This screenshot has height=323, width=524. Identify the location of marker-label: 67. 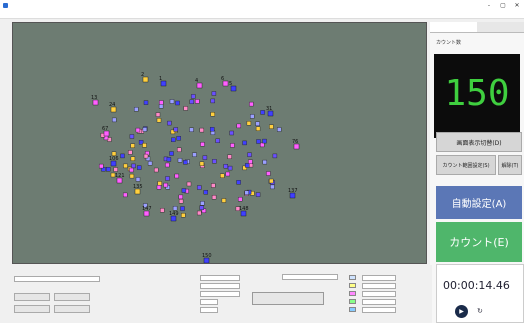
(105, 129).